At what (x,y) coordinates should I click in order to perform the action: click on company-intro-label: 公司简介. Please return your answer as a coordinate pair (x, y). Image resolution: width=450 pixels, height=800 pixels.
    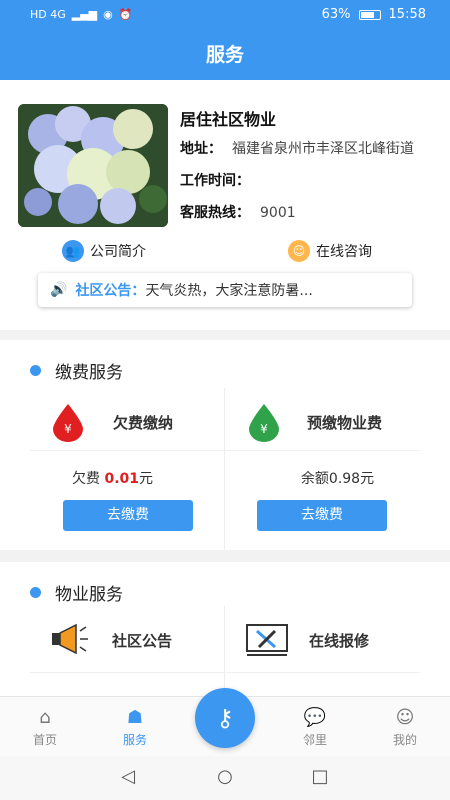
    Looking at the image, I should click on (118, 252).